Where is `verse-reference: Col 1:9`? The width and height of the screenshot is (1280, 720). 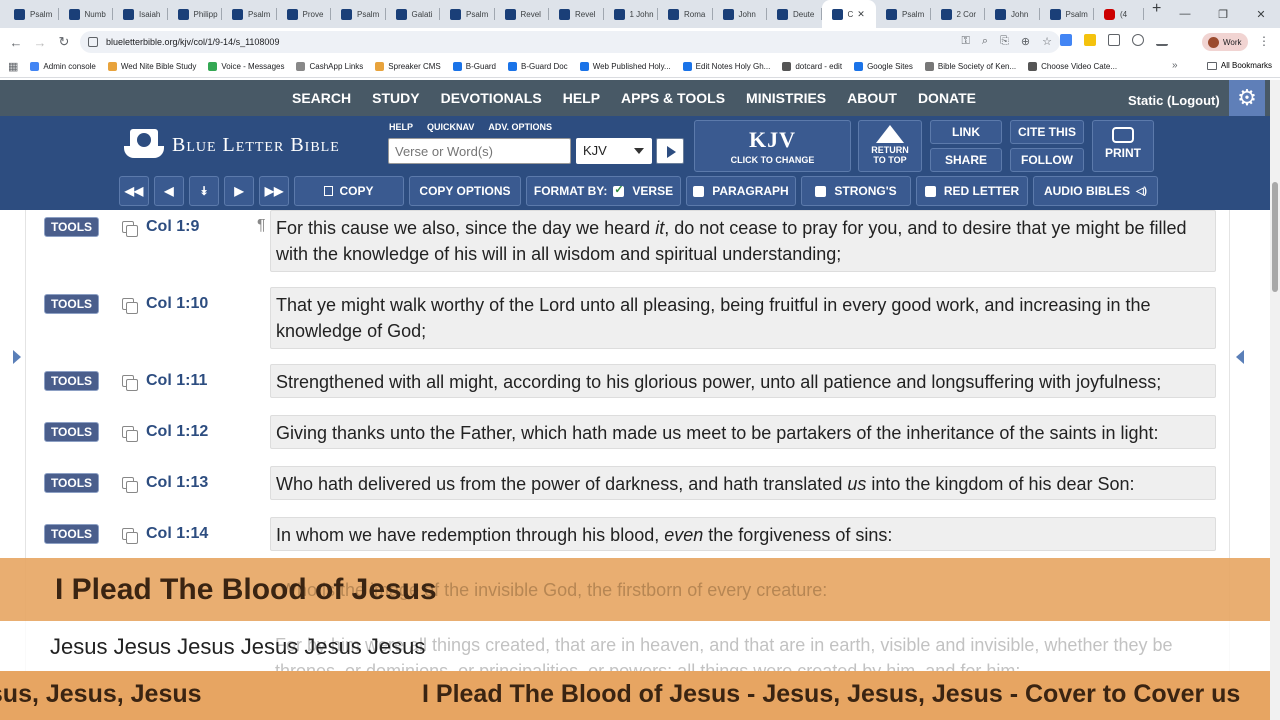
verse-reference: Col 1:9 is located at coordinates (172, 227).